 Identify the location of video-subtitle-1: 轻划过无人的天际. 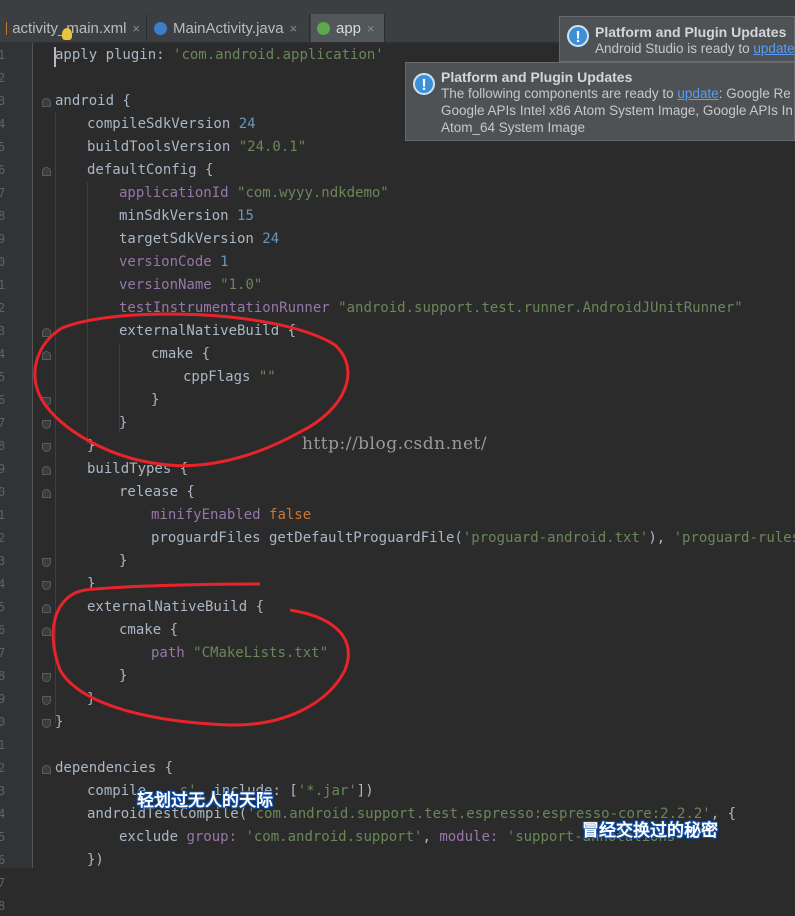
(205, 798).